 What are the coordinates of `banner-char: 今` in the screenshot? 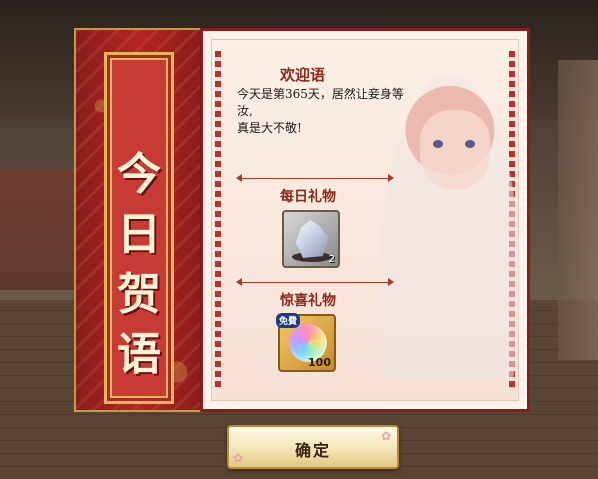 It's located at (139, 174).